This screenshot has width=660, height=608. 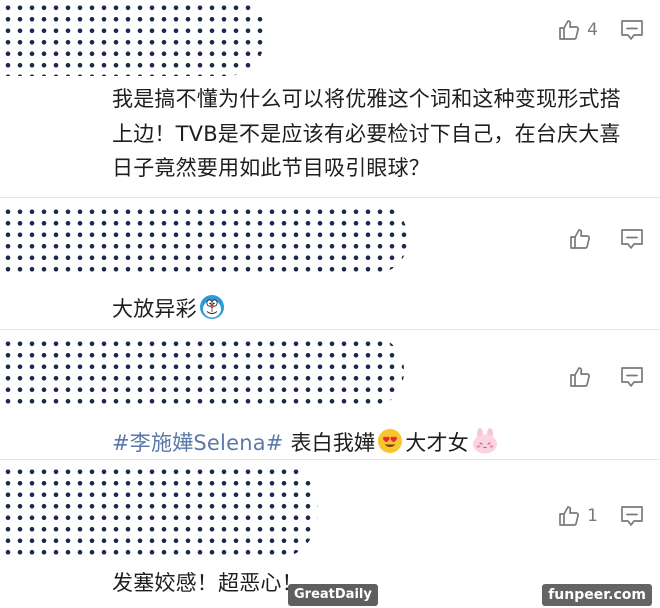 What do you see at coordinates (597, 595) in the screenshot?
I see `watermark-right: funpeer.com` at bounding box center [597, 595].